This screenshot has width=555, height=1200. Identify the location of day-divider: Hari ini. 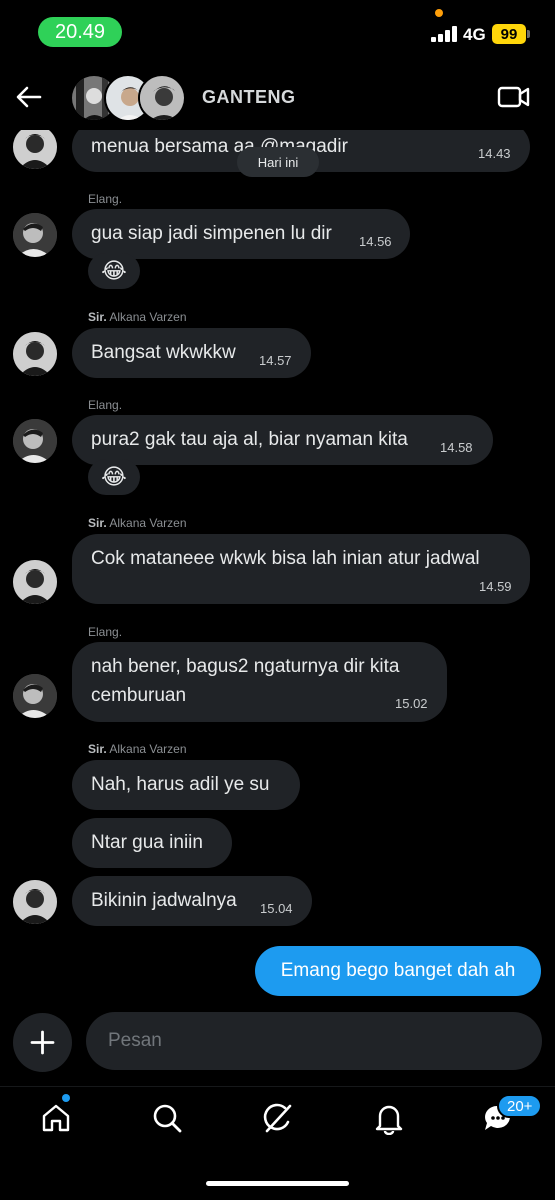
(278, 162).